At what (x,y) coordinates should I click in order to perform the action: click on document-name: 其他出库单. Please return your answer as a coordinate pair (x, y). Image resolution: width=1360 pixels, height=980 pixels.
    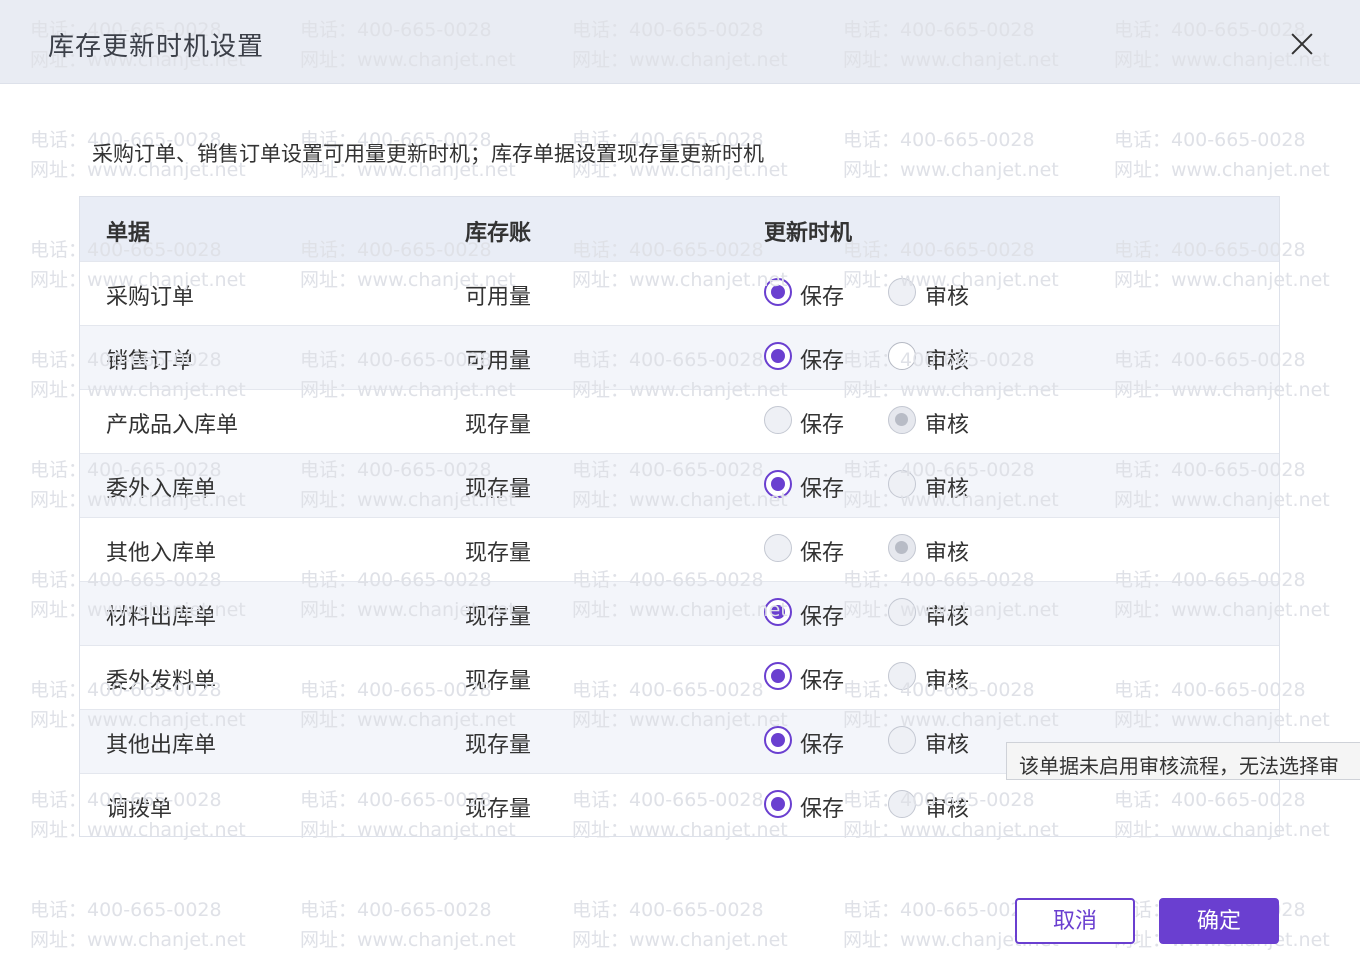
    Looking at the image, I should click on (161, 745).